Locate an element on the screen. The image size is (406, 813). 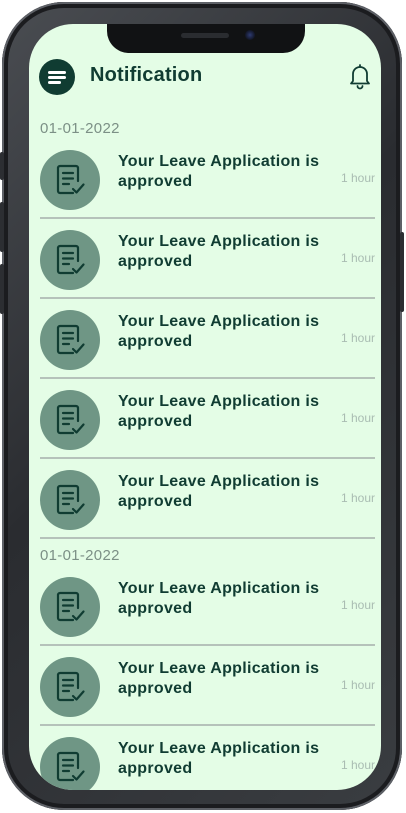
hamburger-menu-icon is located at coordinates (57, 72).